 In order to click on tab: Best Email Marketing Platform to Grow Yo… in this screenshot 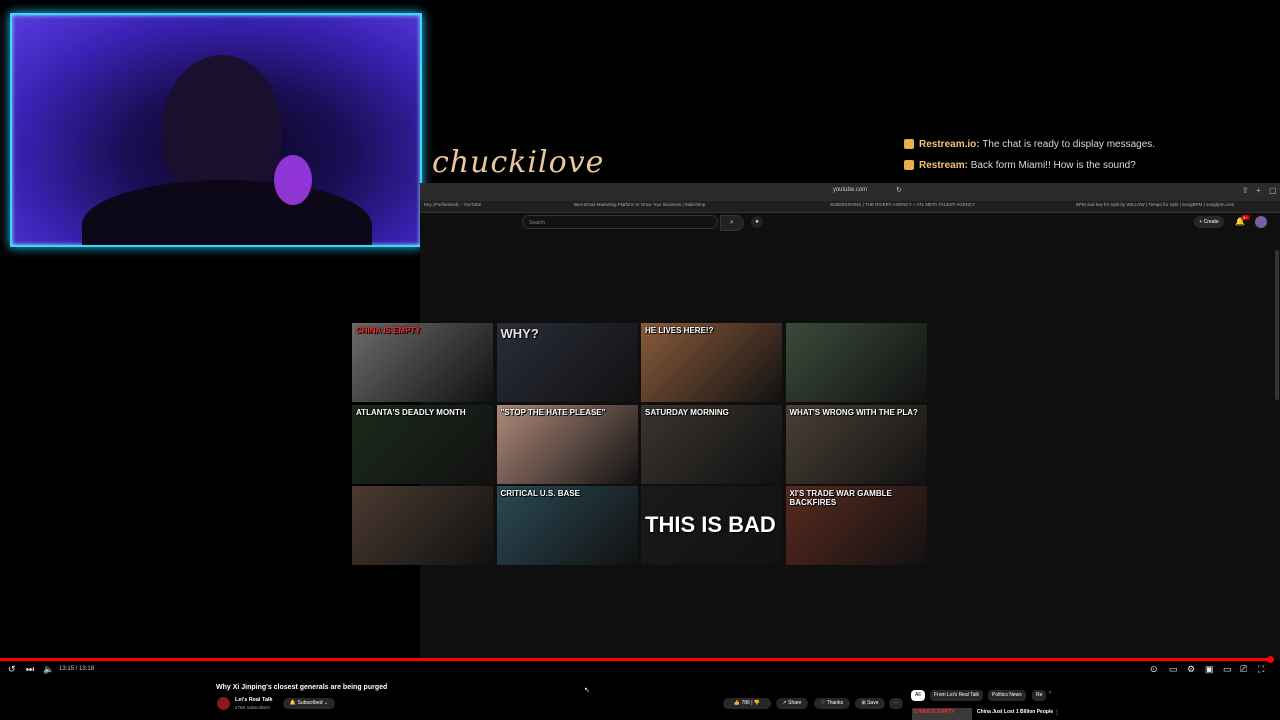, I will do `click(694, 204)`.